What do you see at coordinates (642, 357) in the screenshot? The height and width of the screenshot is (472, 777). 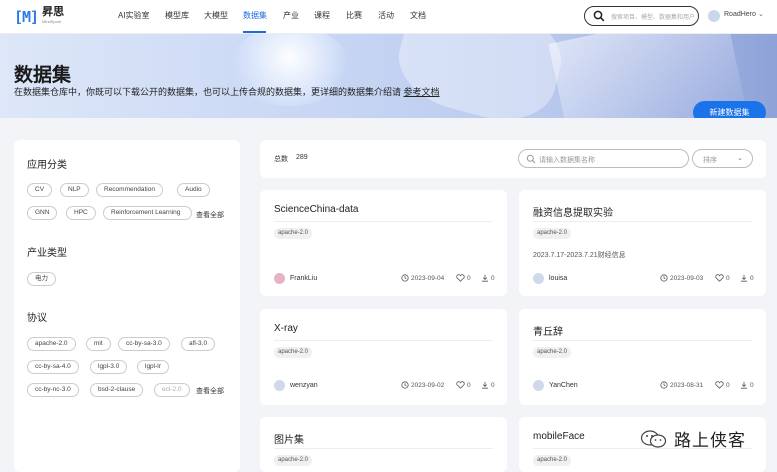 I see `dataset-card: 青丘辞 apache-2.0 YanChen 2023-08-31 0 0` at bounding box center [642, 357].